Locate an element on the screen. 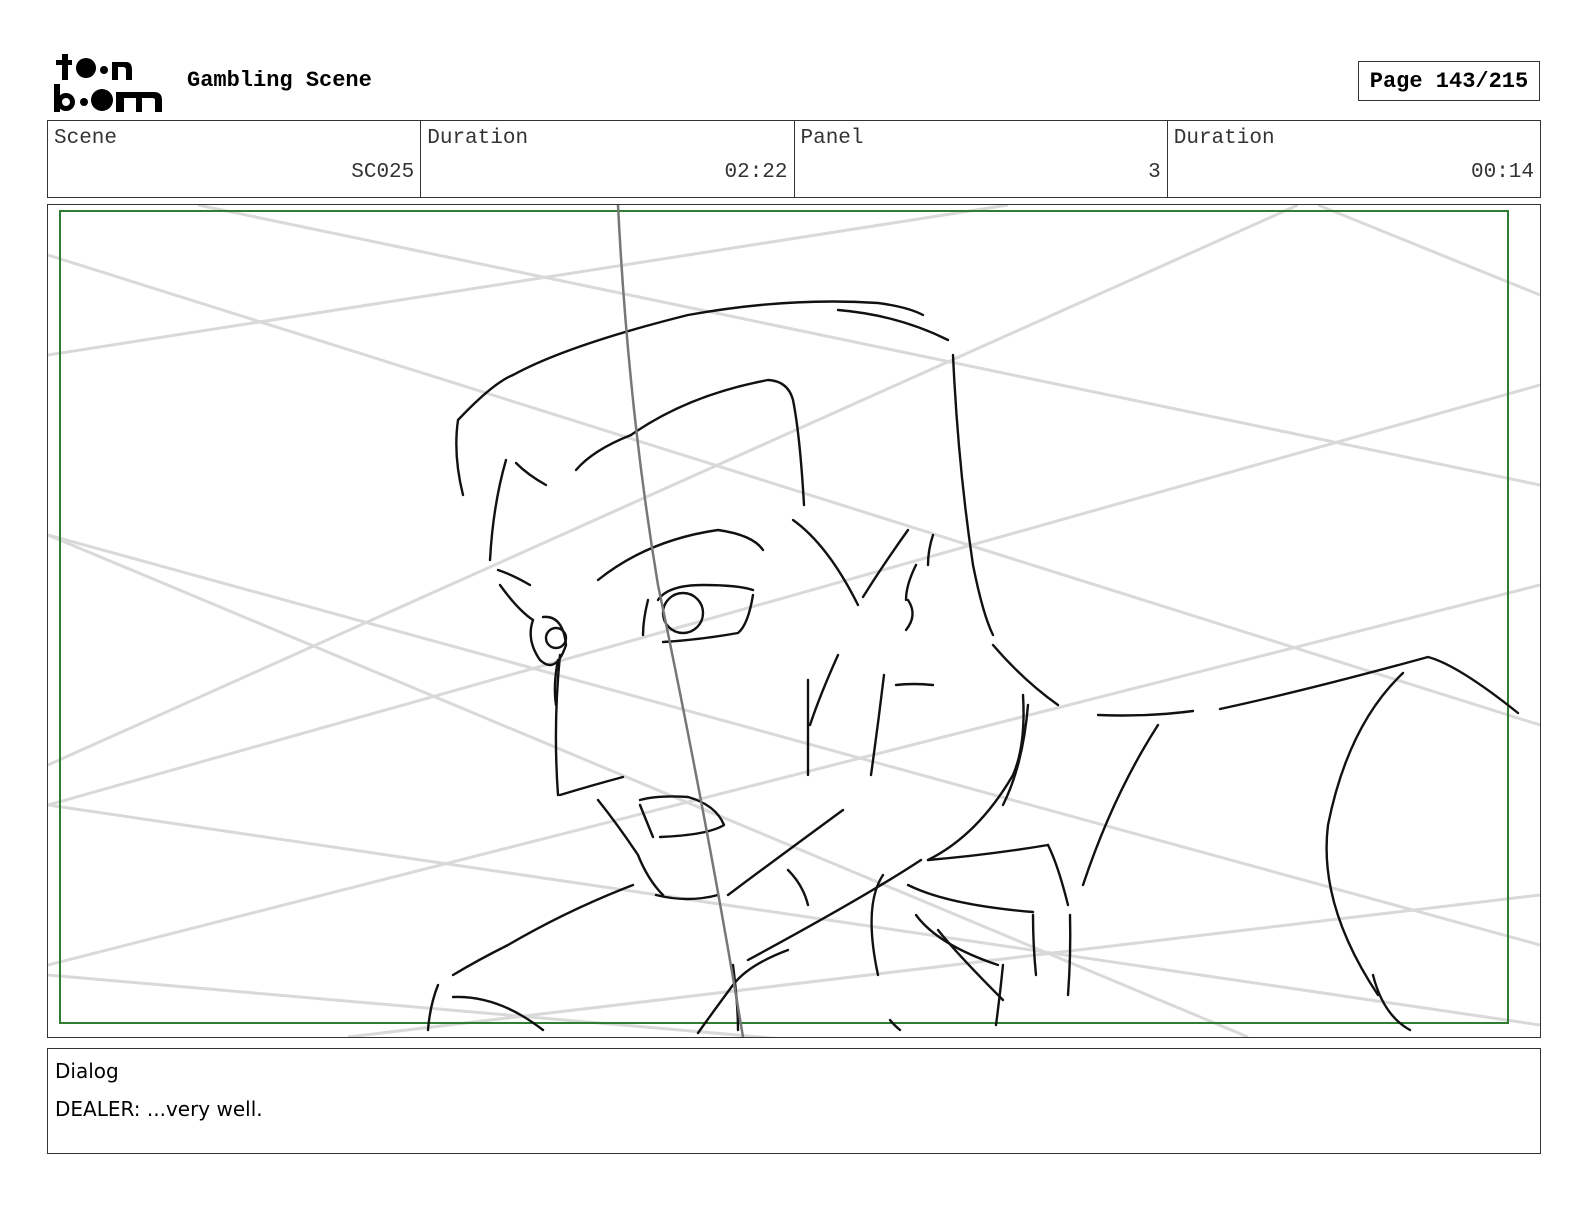 The image size is (1584, 1224). toonboom-logo-icon is located at coordinates (108, 83).